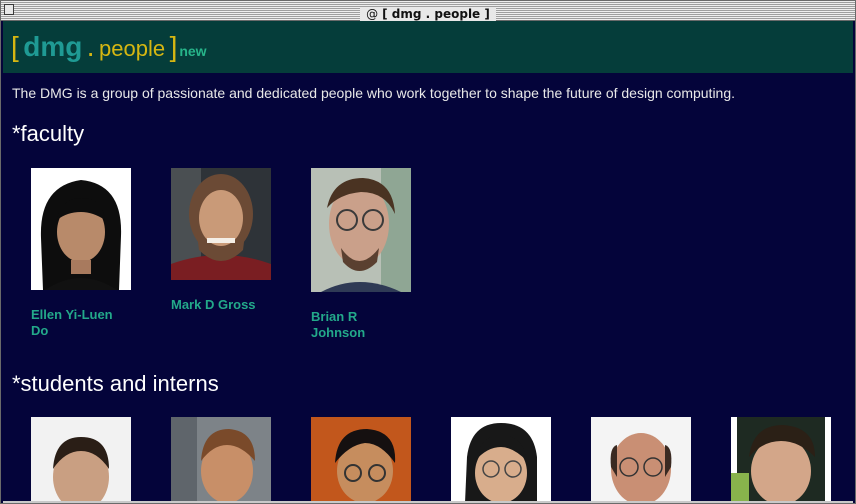 The image size is (856, 504). Describe the element at coordinates (361, 325) in the screenshot. I see `person-name: Brian R Johnson` at that location.